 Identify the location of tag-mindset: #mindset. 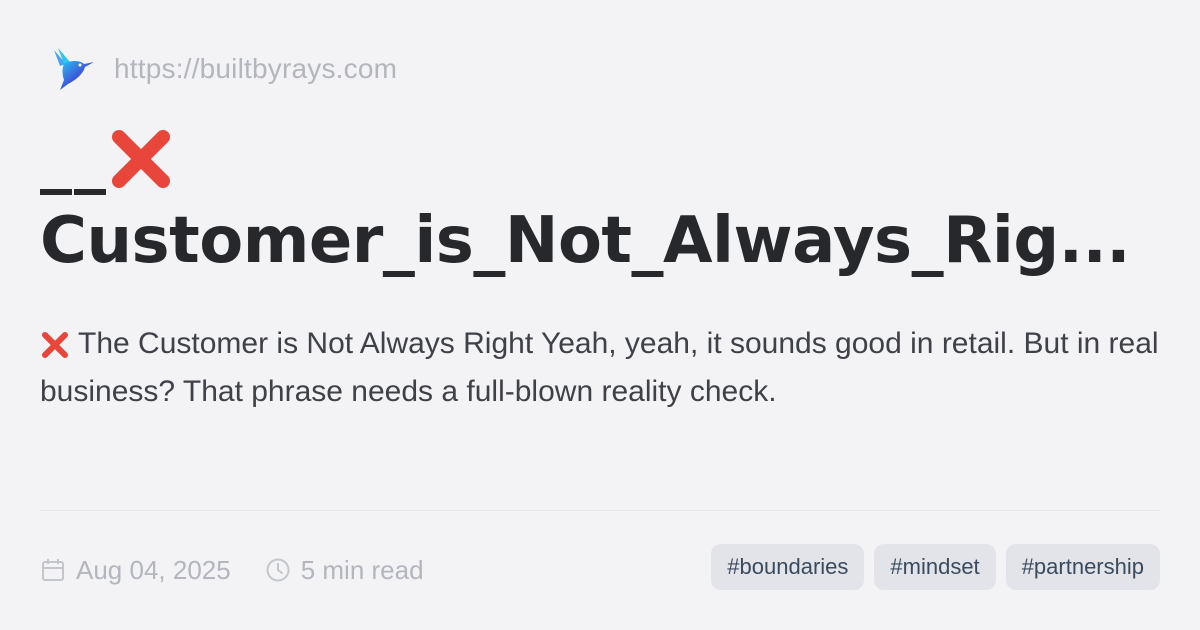
(935, 567).